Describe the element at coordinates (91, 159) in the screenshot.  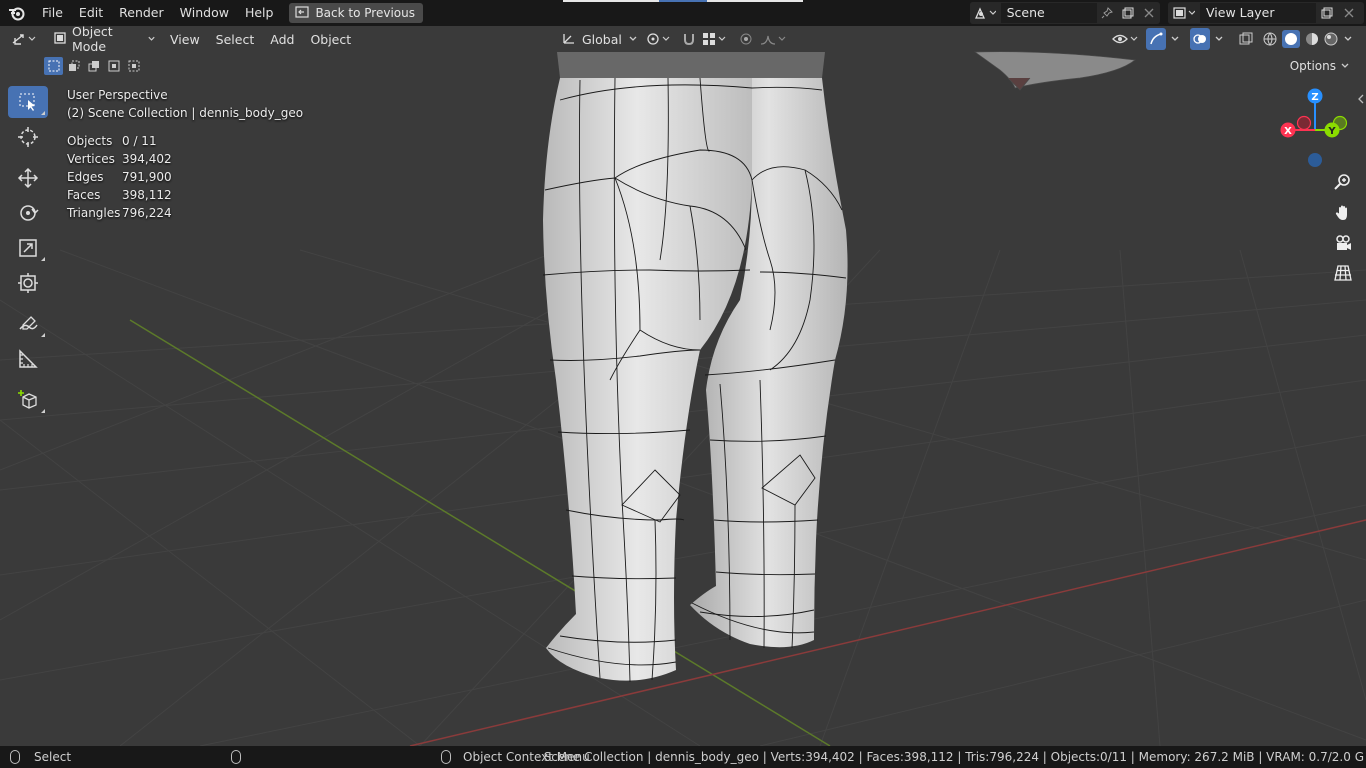
I see `stat-label: Vertices` at that location.